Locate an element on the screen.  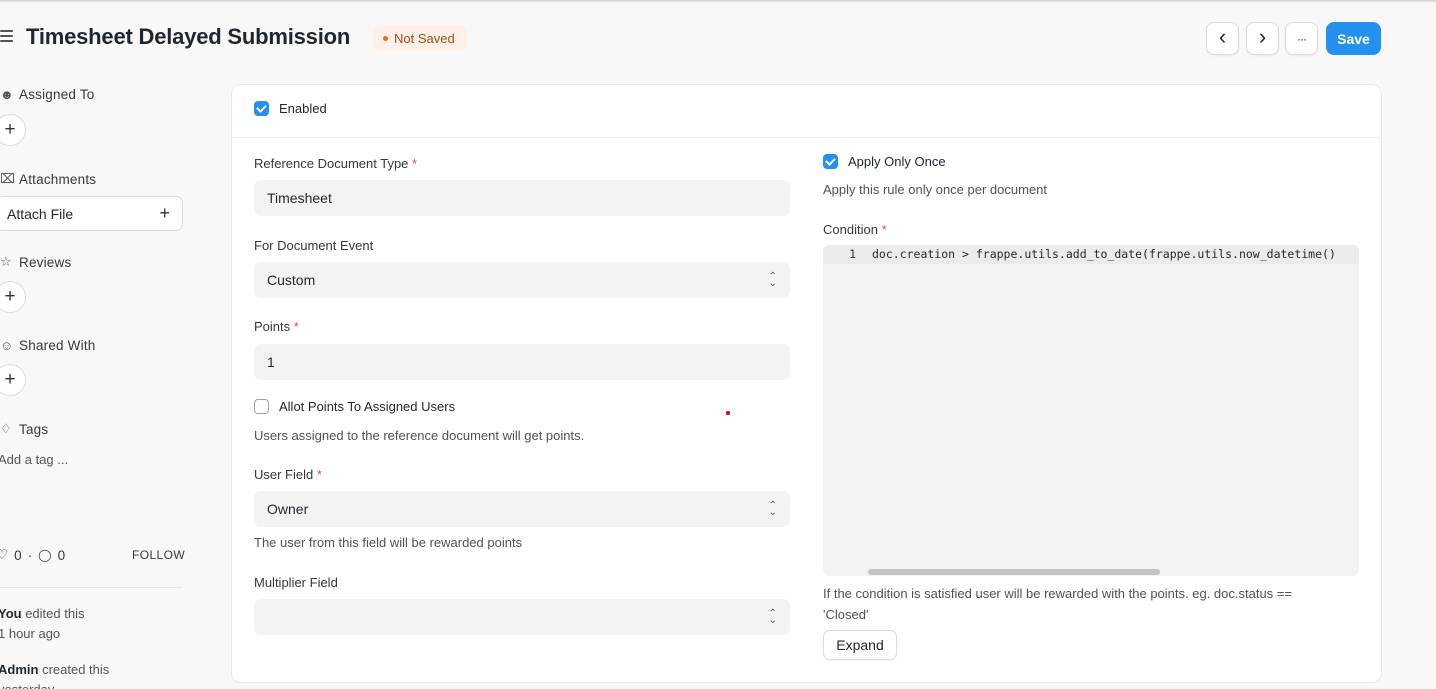
enabled-label: Enabled is located at coordinates (303, 108).